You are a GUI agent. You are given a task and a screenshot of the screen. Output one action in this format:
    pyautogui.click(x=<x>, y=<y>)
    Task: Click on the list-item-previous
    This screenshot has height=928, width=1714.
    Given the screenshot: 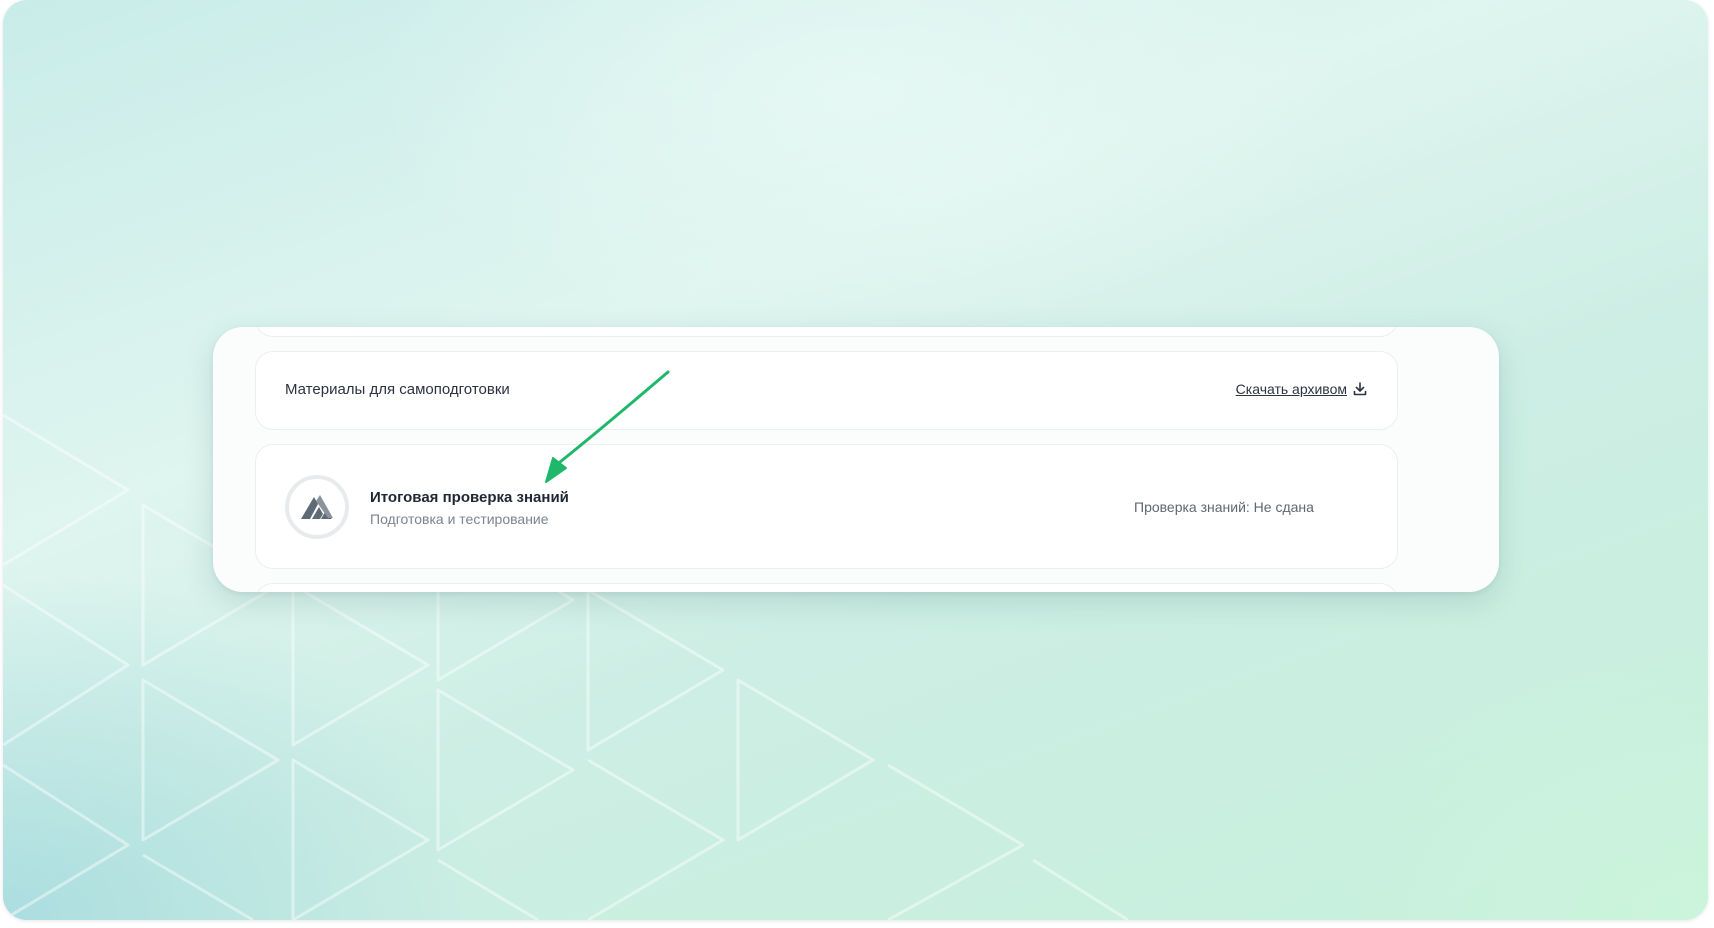 What is the action you would take?
    pyautogui.click(x=826, y=332)
    